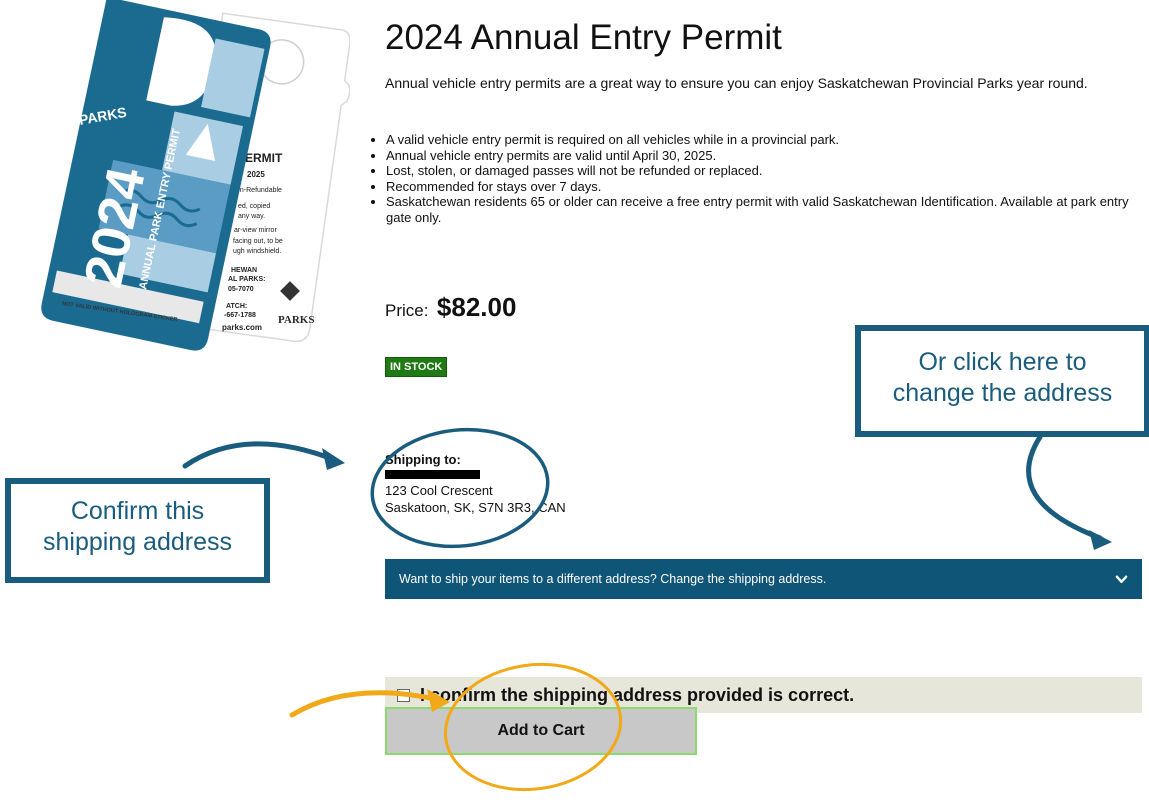  What do you see at coordinates (439, 490) in the screenshot?
I see `address-line-1: 123 Cool Crescent` at bounding box center [439, 490].